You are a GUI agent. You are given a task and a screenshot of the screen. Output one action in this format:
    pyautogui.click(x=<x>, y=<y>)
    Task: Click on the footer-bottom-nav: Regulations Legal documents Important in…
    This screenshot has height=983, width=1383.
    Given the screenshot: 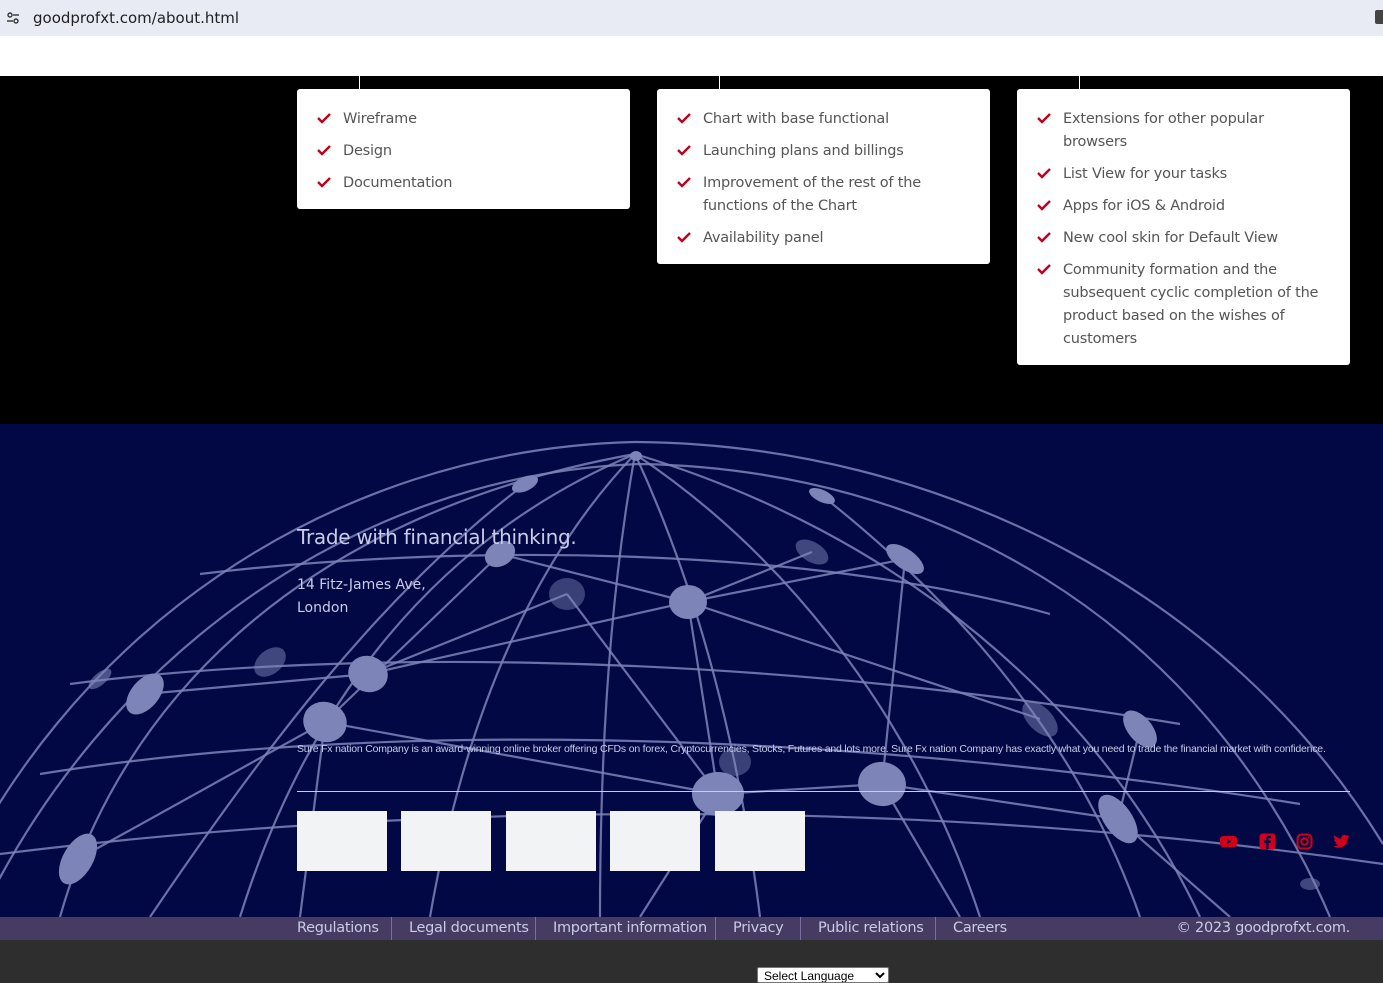 What is the action you would take?
    pyautogui.click(x=691, y=928)
    